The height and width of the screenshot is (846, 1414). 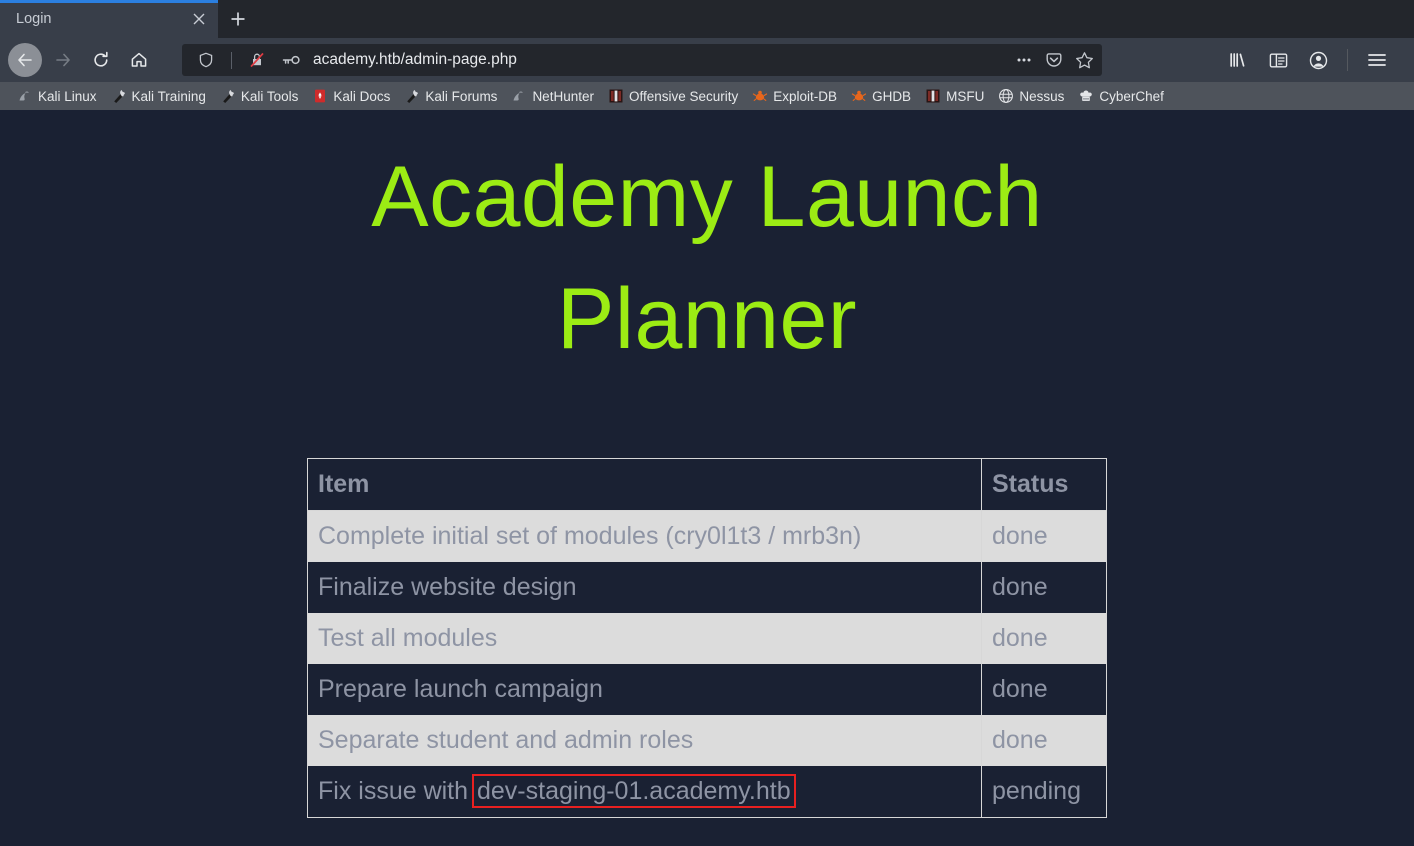 What do you see at coordinates (965, 96) in the screenshot?
I see `bookmark-label: MSFU` at bounding box center [965, 96].